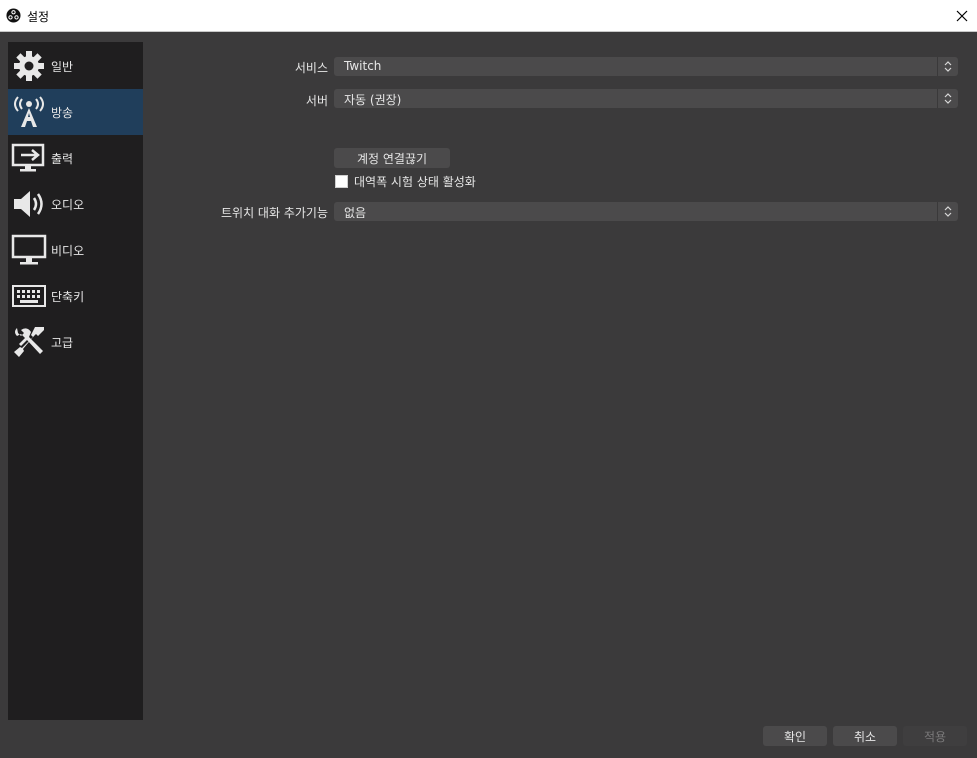  What do you see at coordinates (68, 296) in the screenshot?
I see `sidebar-item-label: 단축키` at bounding box center [68, 296].